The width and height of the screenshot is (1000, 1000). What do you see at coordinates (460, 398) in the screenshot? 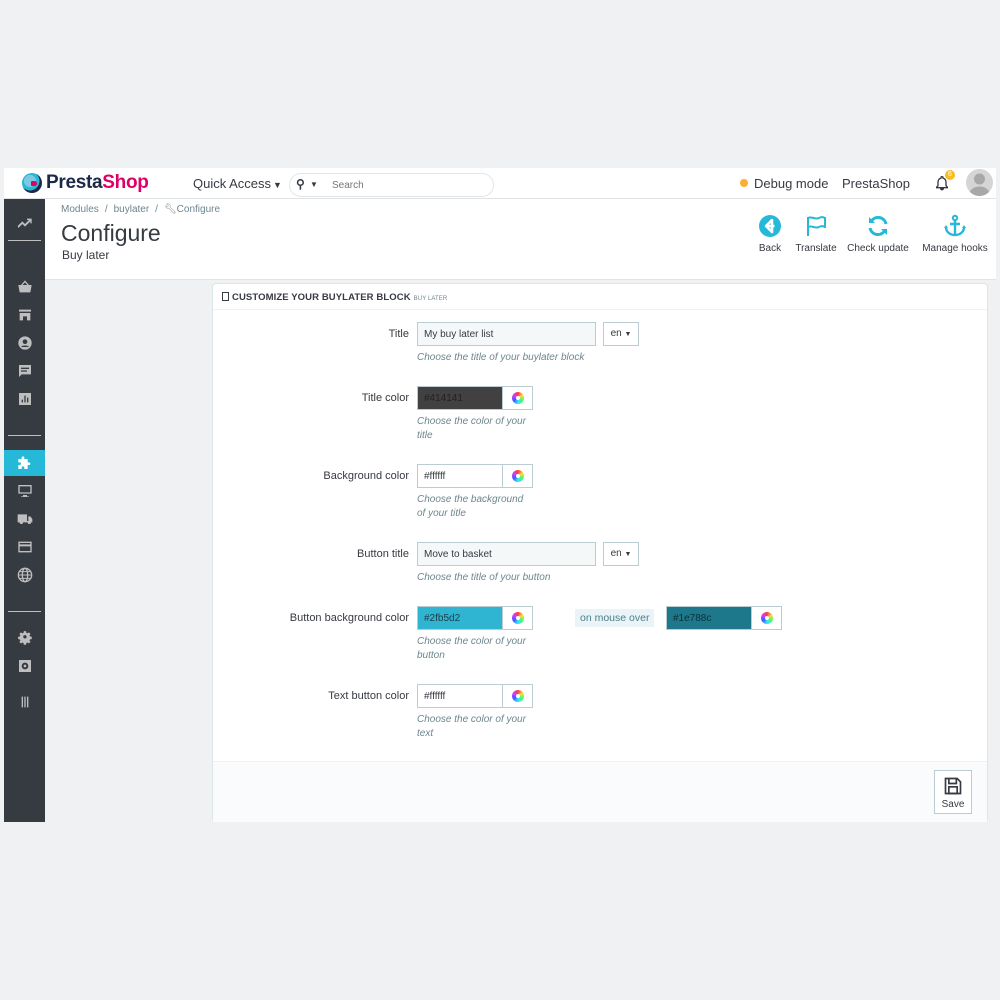
I see `title-color-input` at bounding box center [460, 398].